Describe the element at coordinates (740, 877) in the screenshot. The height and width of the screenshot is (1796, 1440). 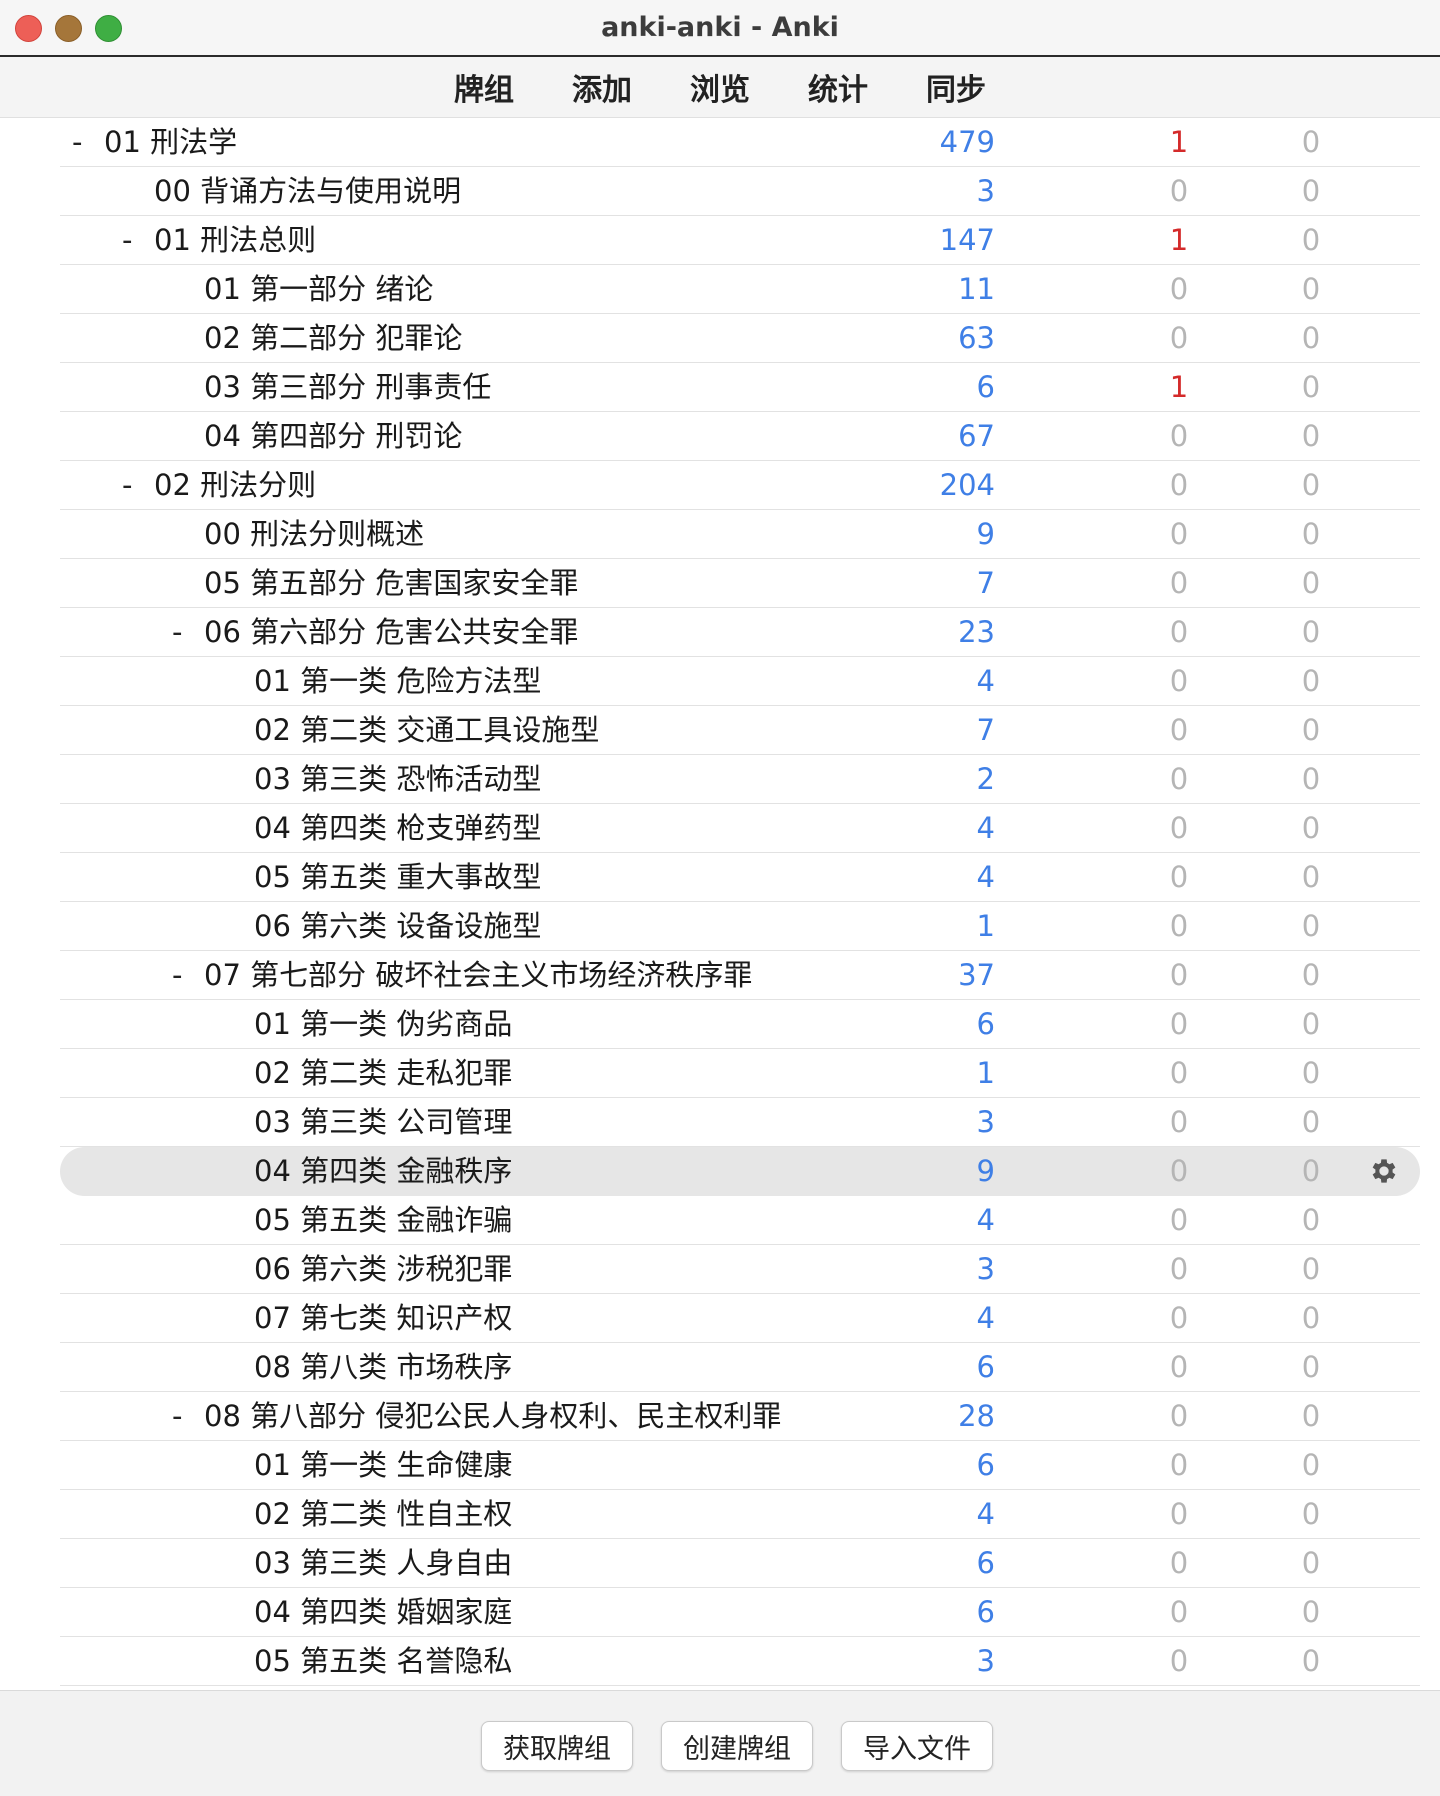
I see `deck-row: 05 第五类 重大事故型 4 0 0` at that location.